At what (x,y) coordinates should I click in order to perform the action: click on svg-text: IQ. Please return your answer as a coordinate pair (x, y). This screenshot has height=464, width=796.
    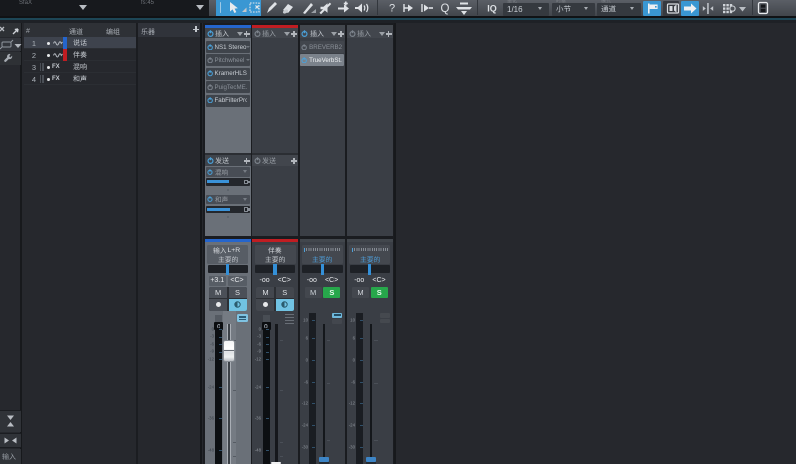
    Looking at the image, I should click on (492, 9).